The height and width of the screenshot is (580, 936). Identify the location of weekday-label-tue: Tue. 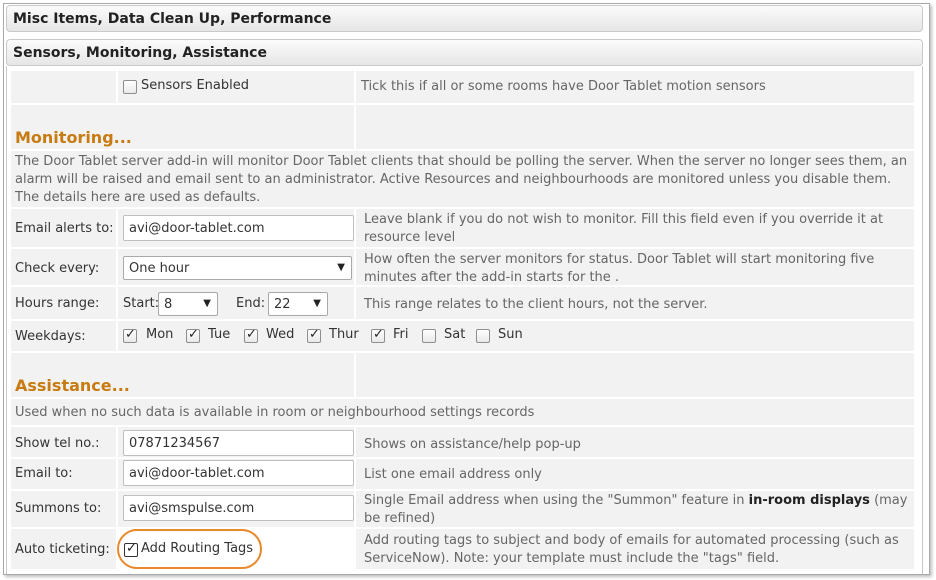
(219, 334).